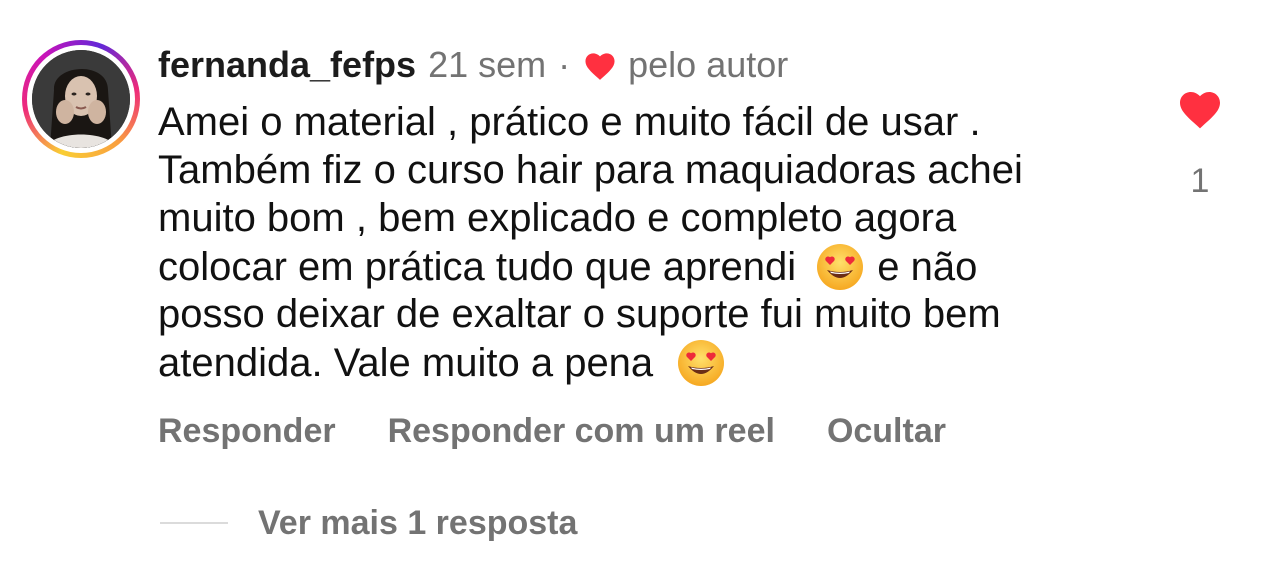 The height and width of the screenshot is (577, 1284). What do you see at coordinates (600, 66) in the screenshot?
I see `heart-icon` at bounding box center [600, 66].